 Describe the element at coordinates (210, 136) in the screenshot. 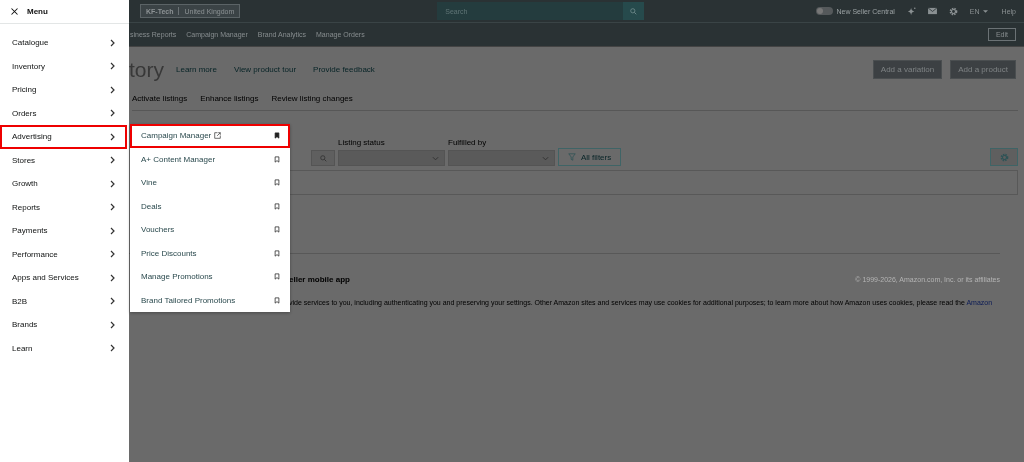

I see `submenu-item: Campaign Manager` at that location.